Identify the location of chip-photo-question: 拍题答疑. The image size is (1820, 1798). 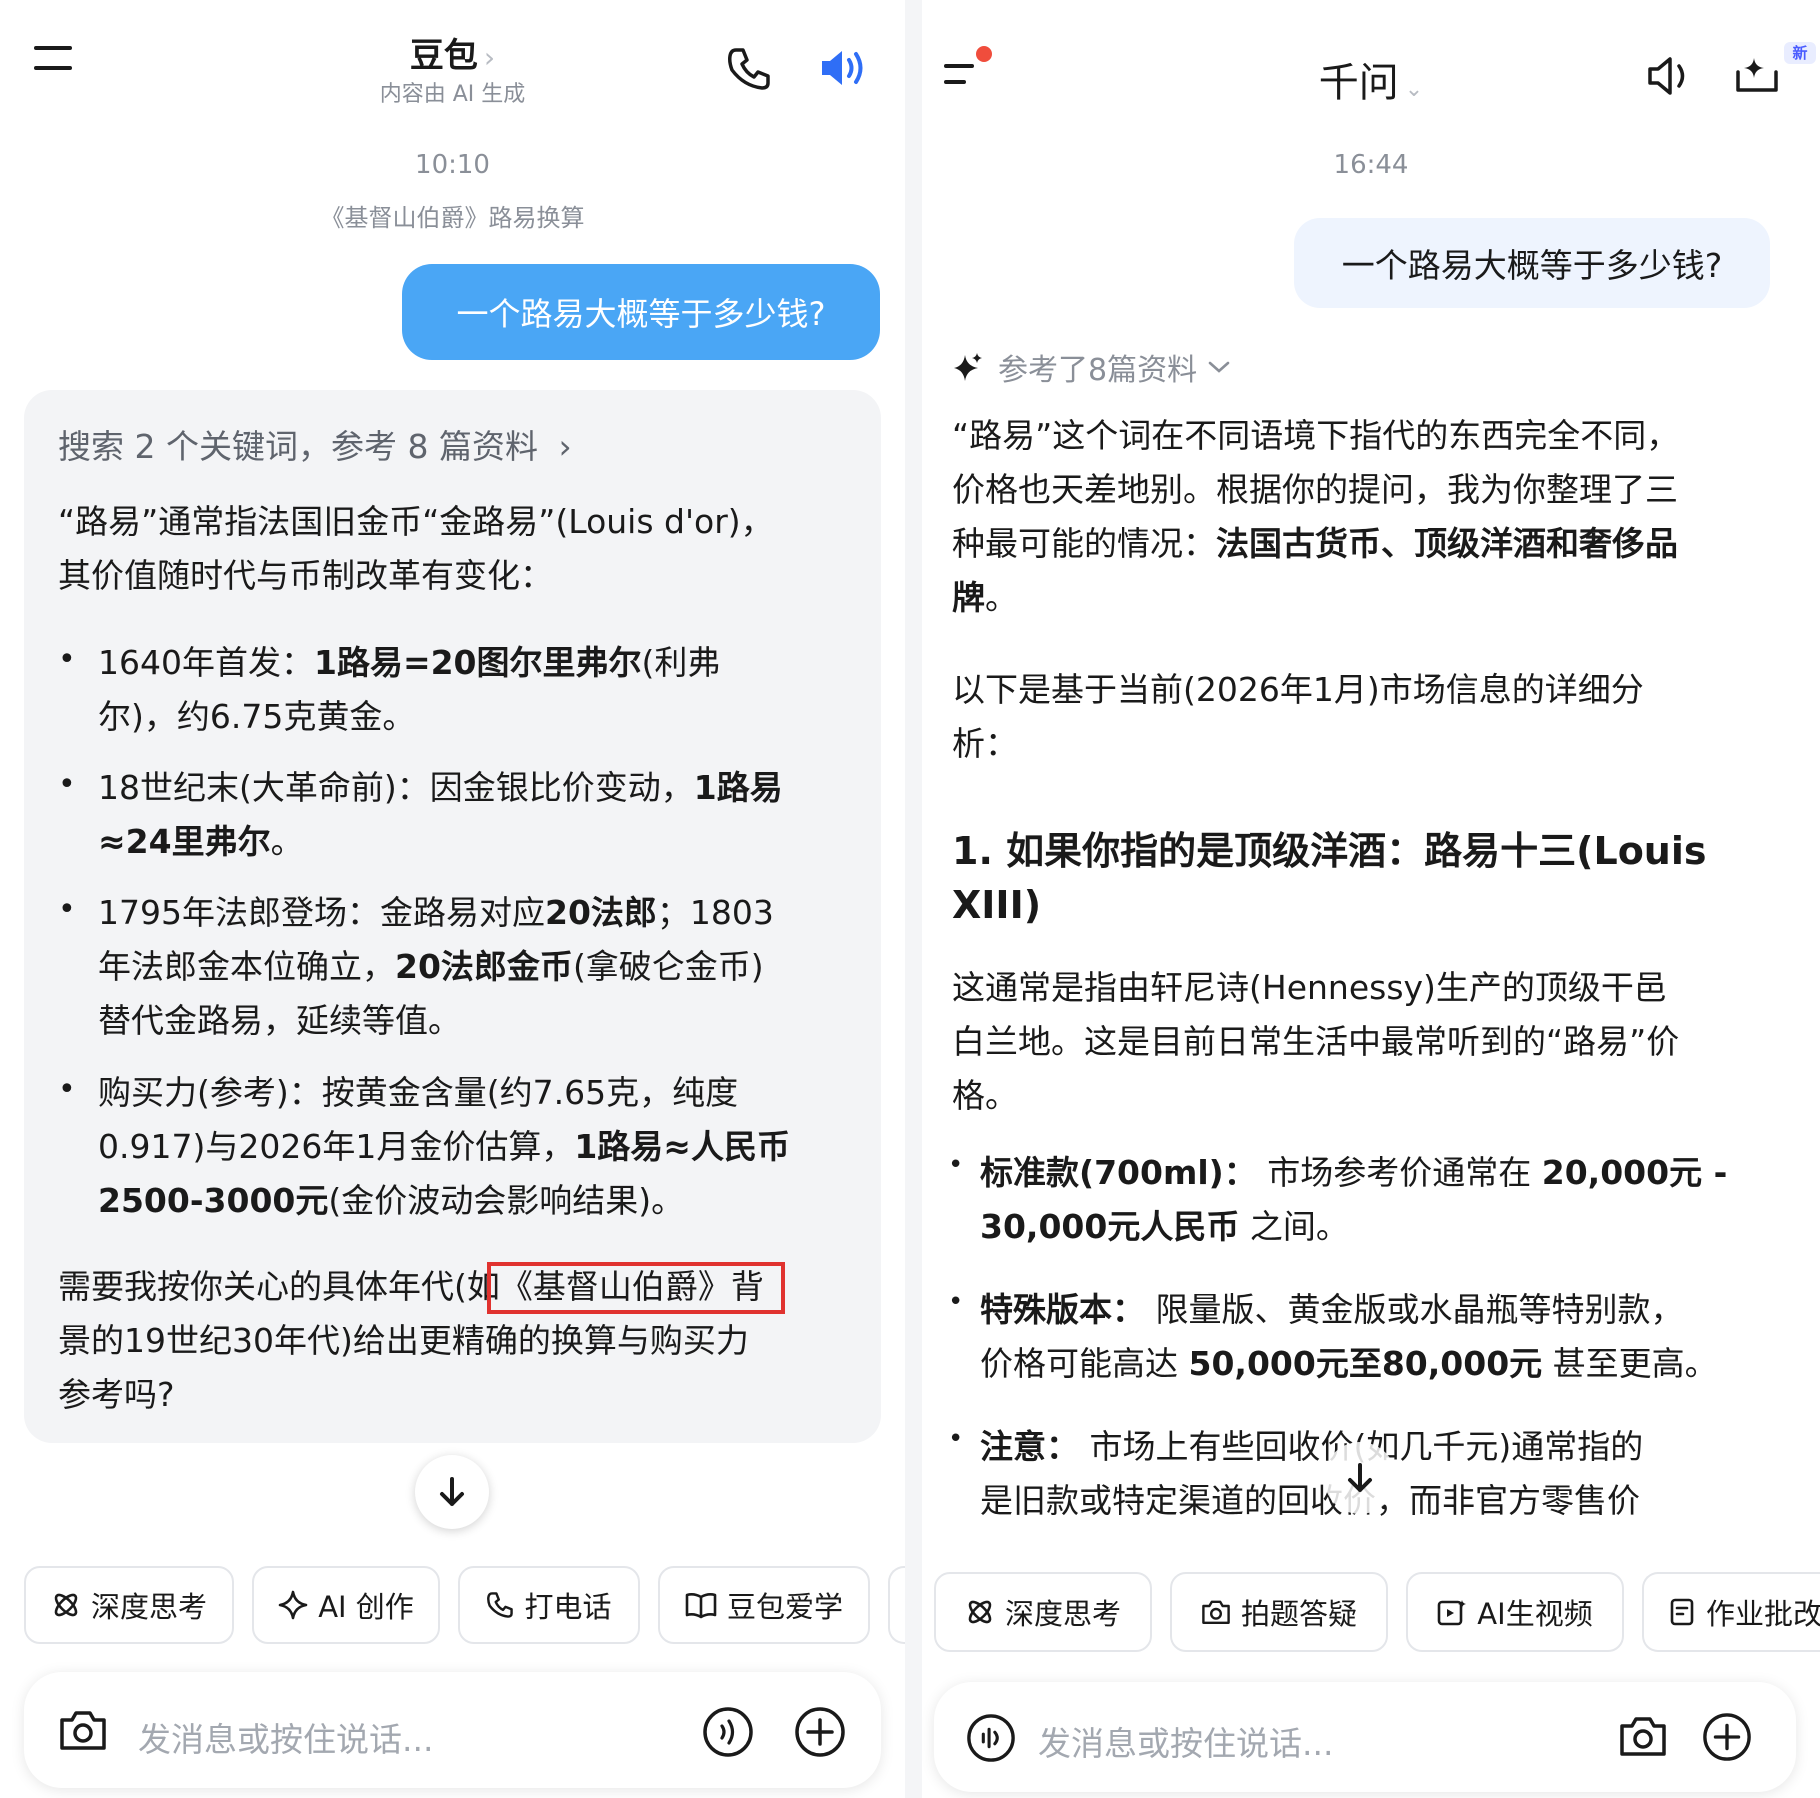
(1279, 1612).